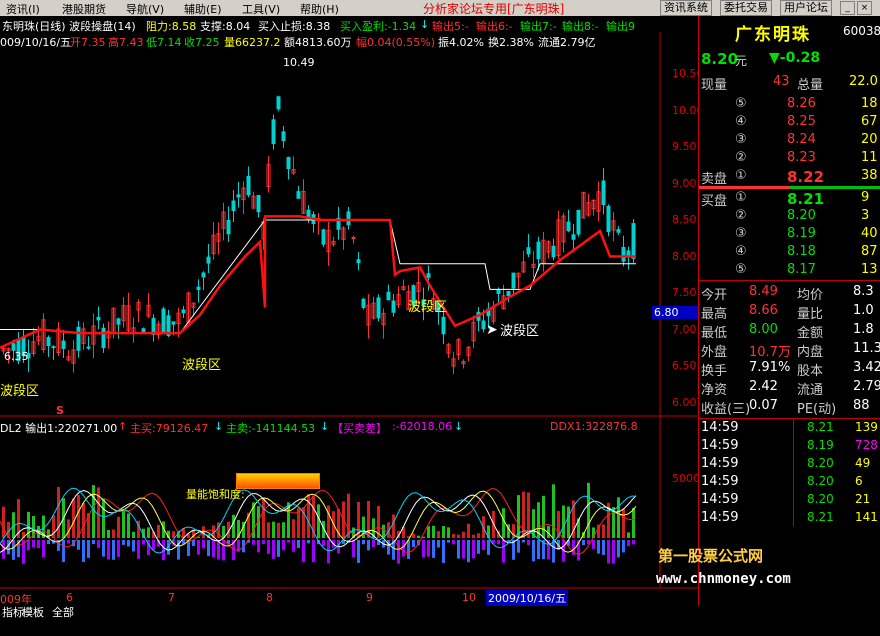  I want to click on forum-button: 用户论坛, so click(806, 8).